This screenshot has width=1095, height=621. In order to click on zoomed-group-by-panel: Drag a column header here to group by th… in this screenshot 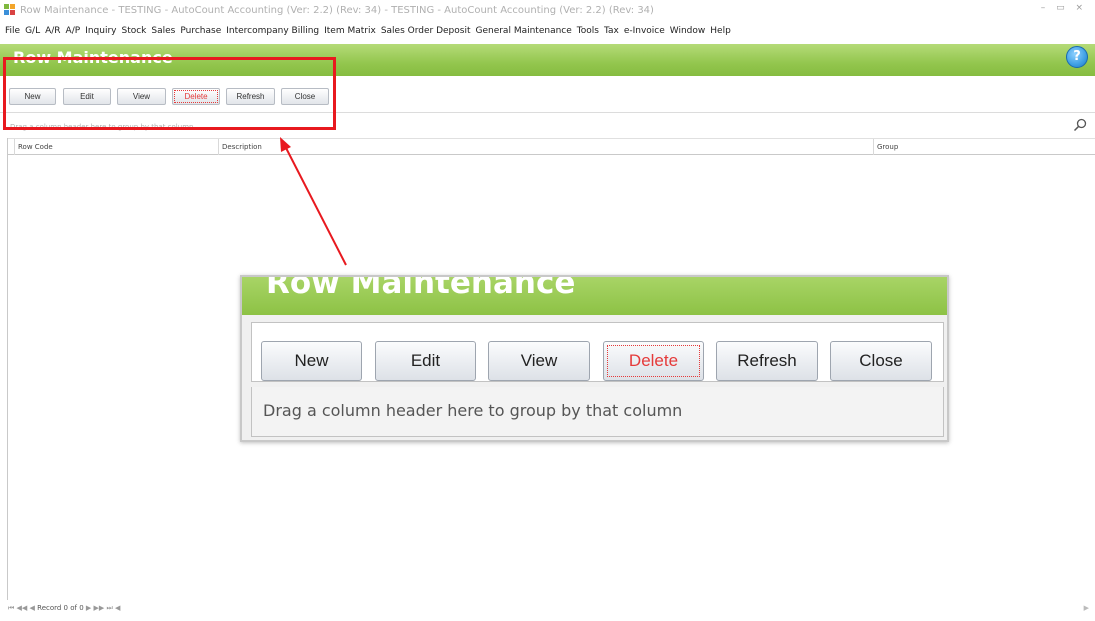, I will do `click(597, 412)`.